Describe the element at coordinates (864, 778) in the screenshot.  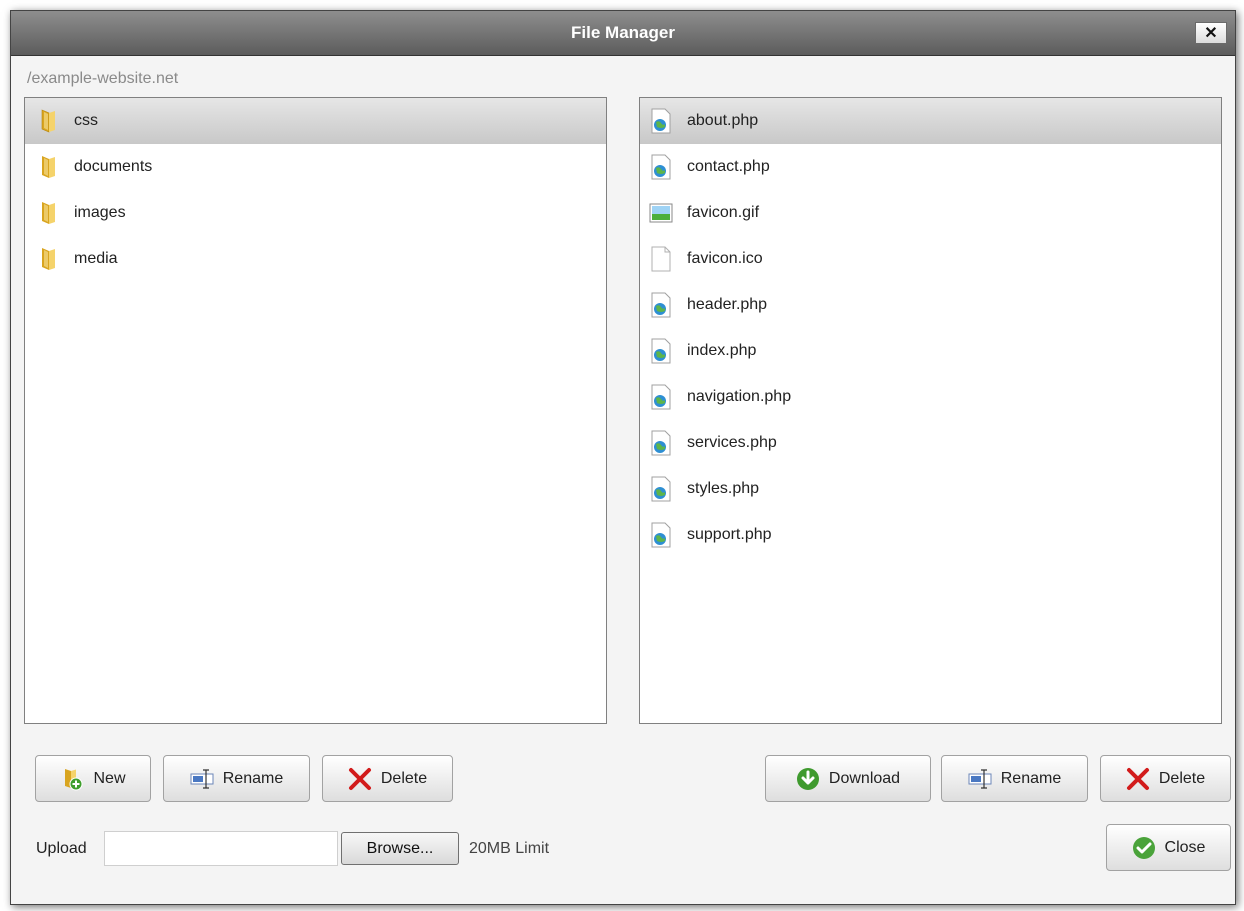
I see `download-button-label: Download` at that location.